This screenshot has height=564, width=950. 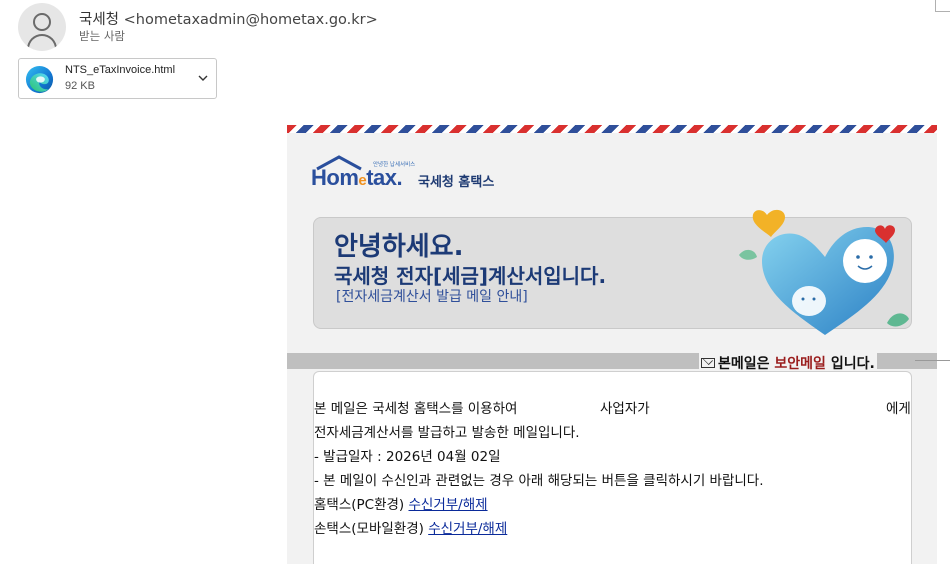 I want to click on person-icon, so click(x=42, y=22).